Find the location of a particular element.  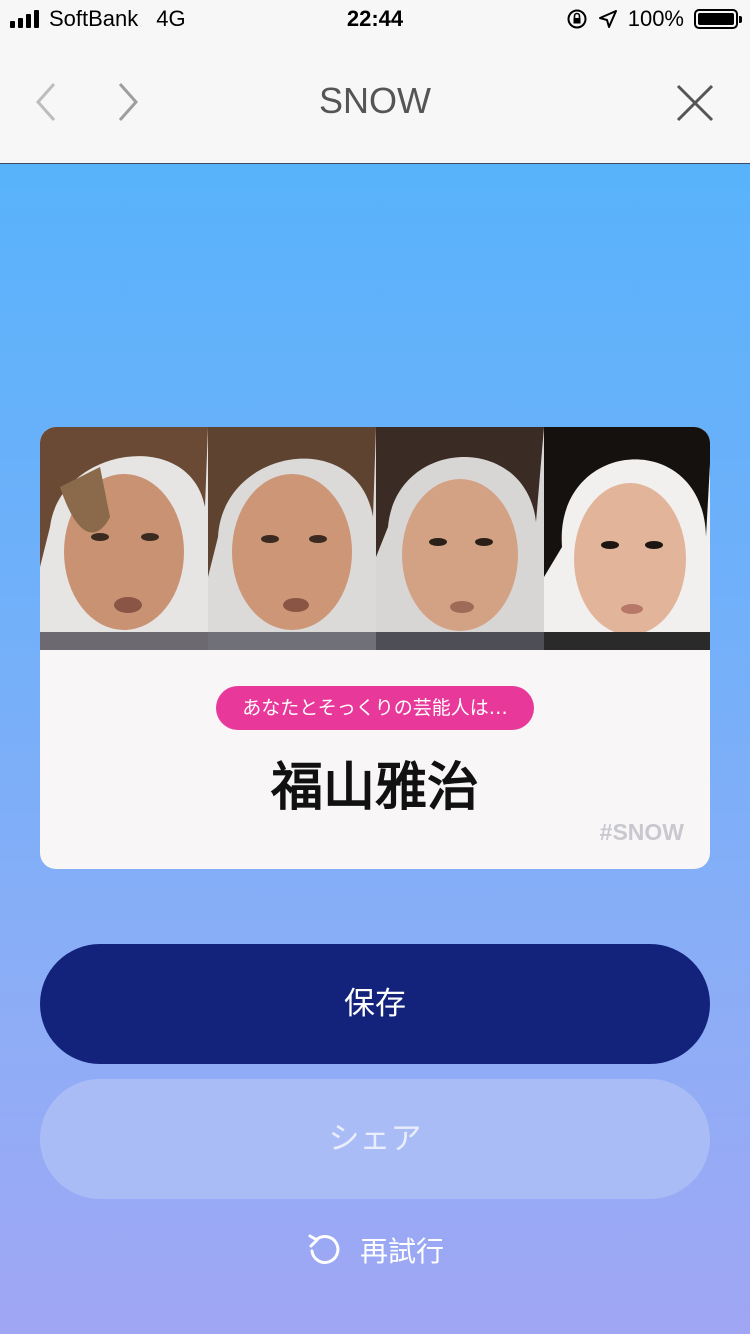

battery-percent: 100% is located at coordinates (655, 18).